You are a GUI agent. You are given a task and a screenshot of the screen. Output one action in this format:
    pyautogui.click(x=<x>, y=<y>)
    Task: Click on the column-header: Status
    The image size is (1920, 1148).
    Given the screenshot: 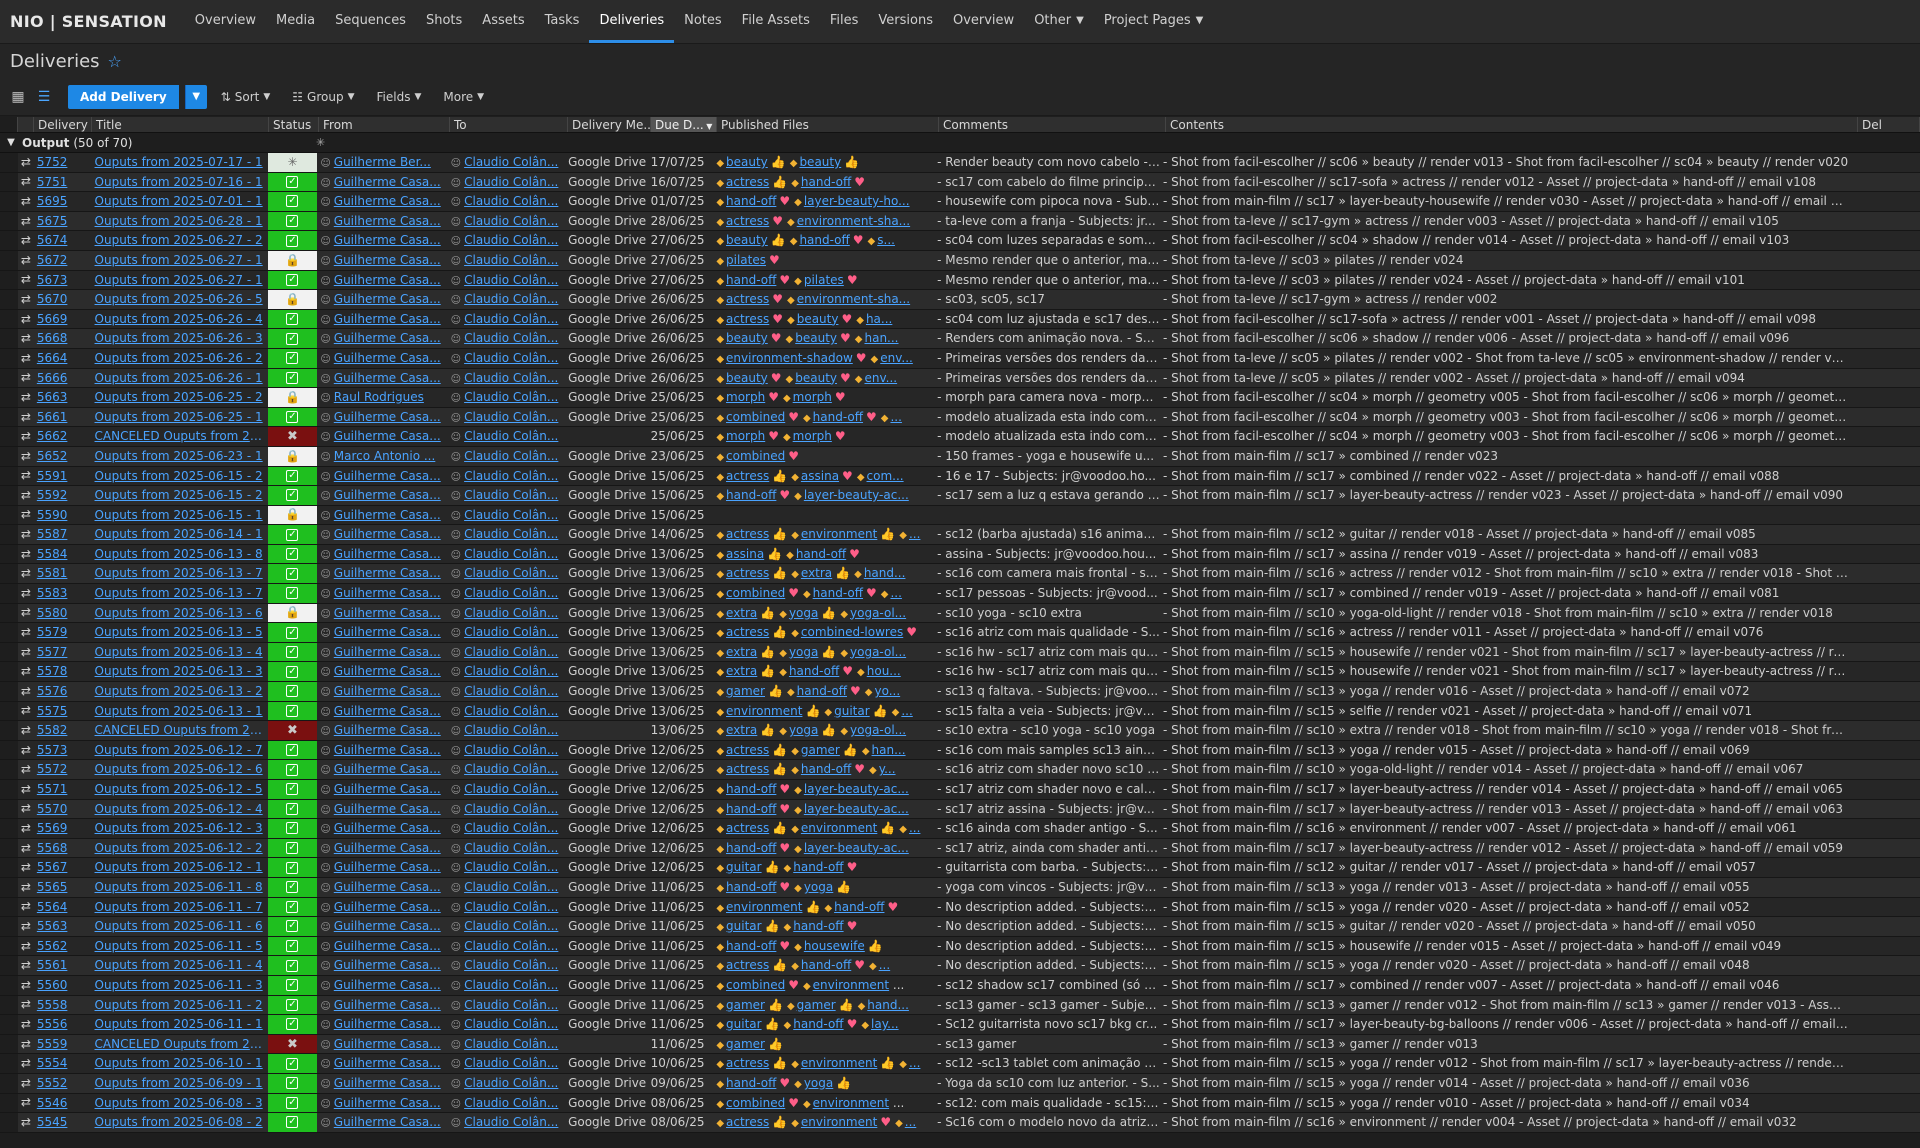 What is the action you would take?
    pyautogui.click(x=294, y=124)
    